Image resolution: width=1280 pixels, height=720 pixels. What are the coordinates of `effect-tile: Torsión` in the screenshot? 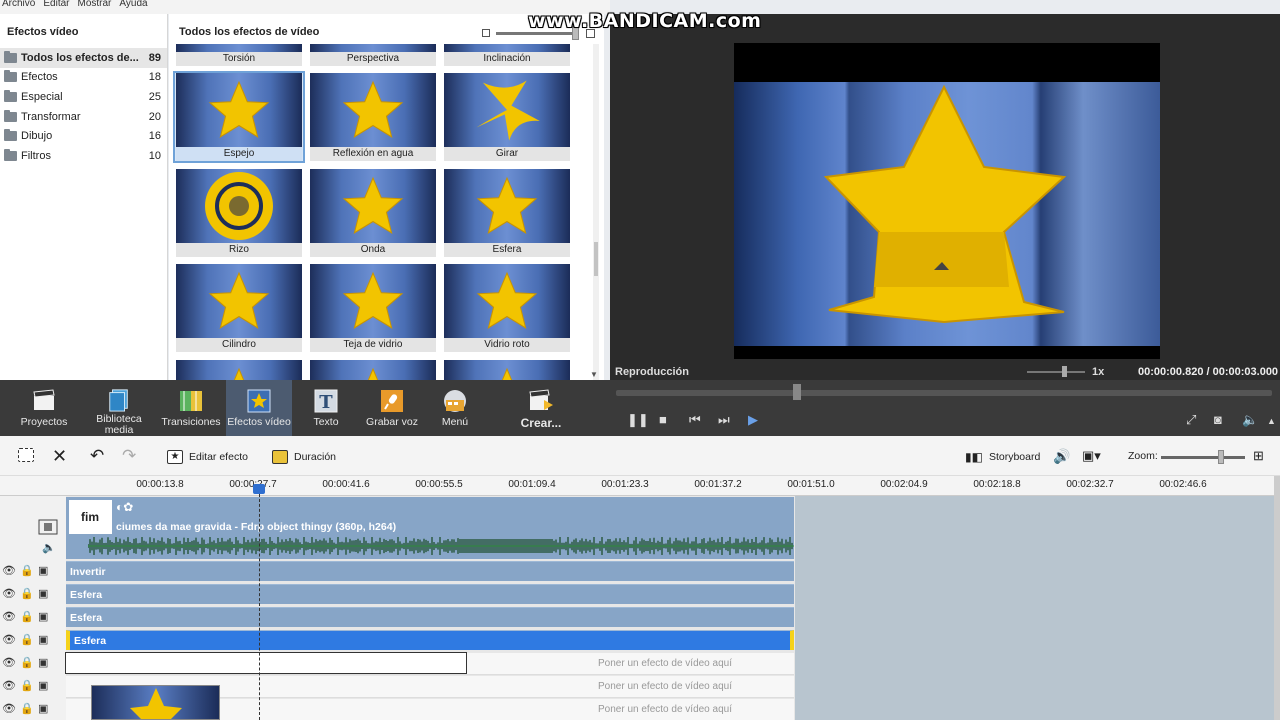 It's located at (239, 55).